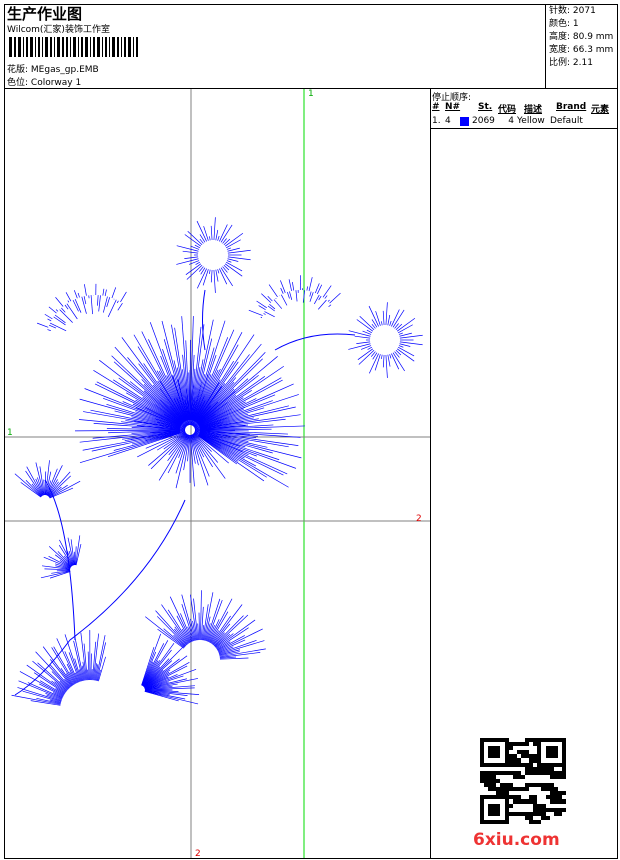 Image resolution: width=620 pixels, height=860 pixels. I want to click on guide-label-h1: 1, so click(10, 433).